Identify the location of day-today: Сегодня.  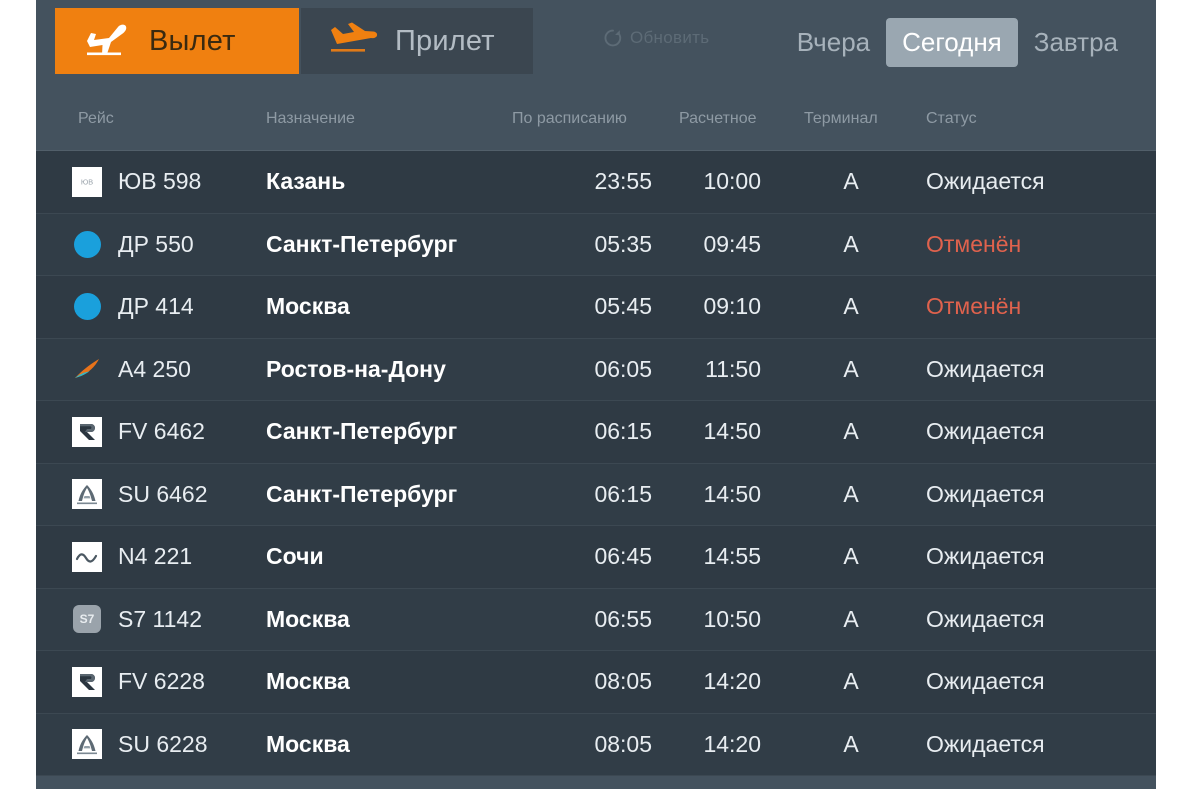
(952, 42).